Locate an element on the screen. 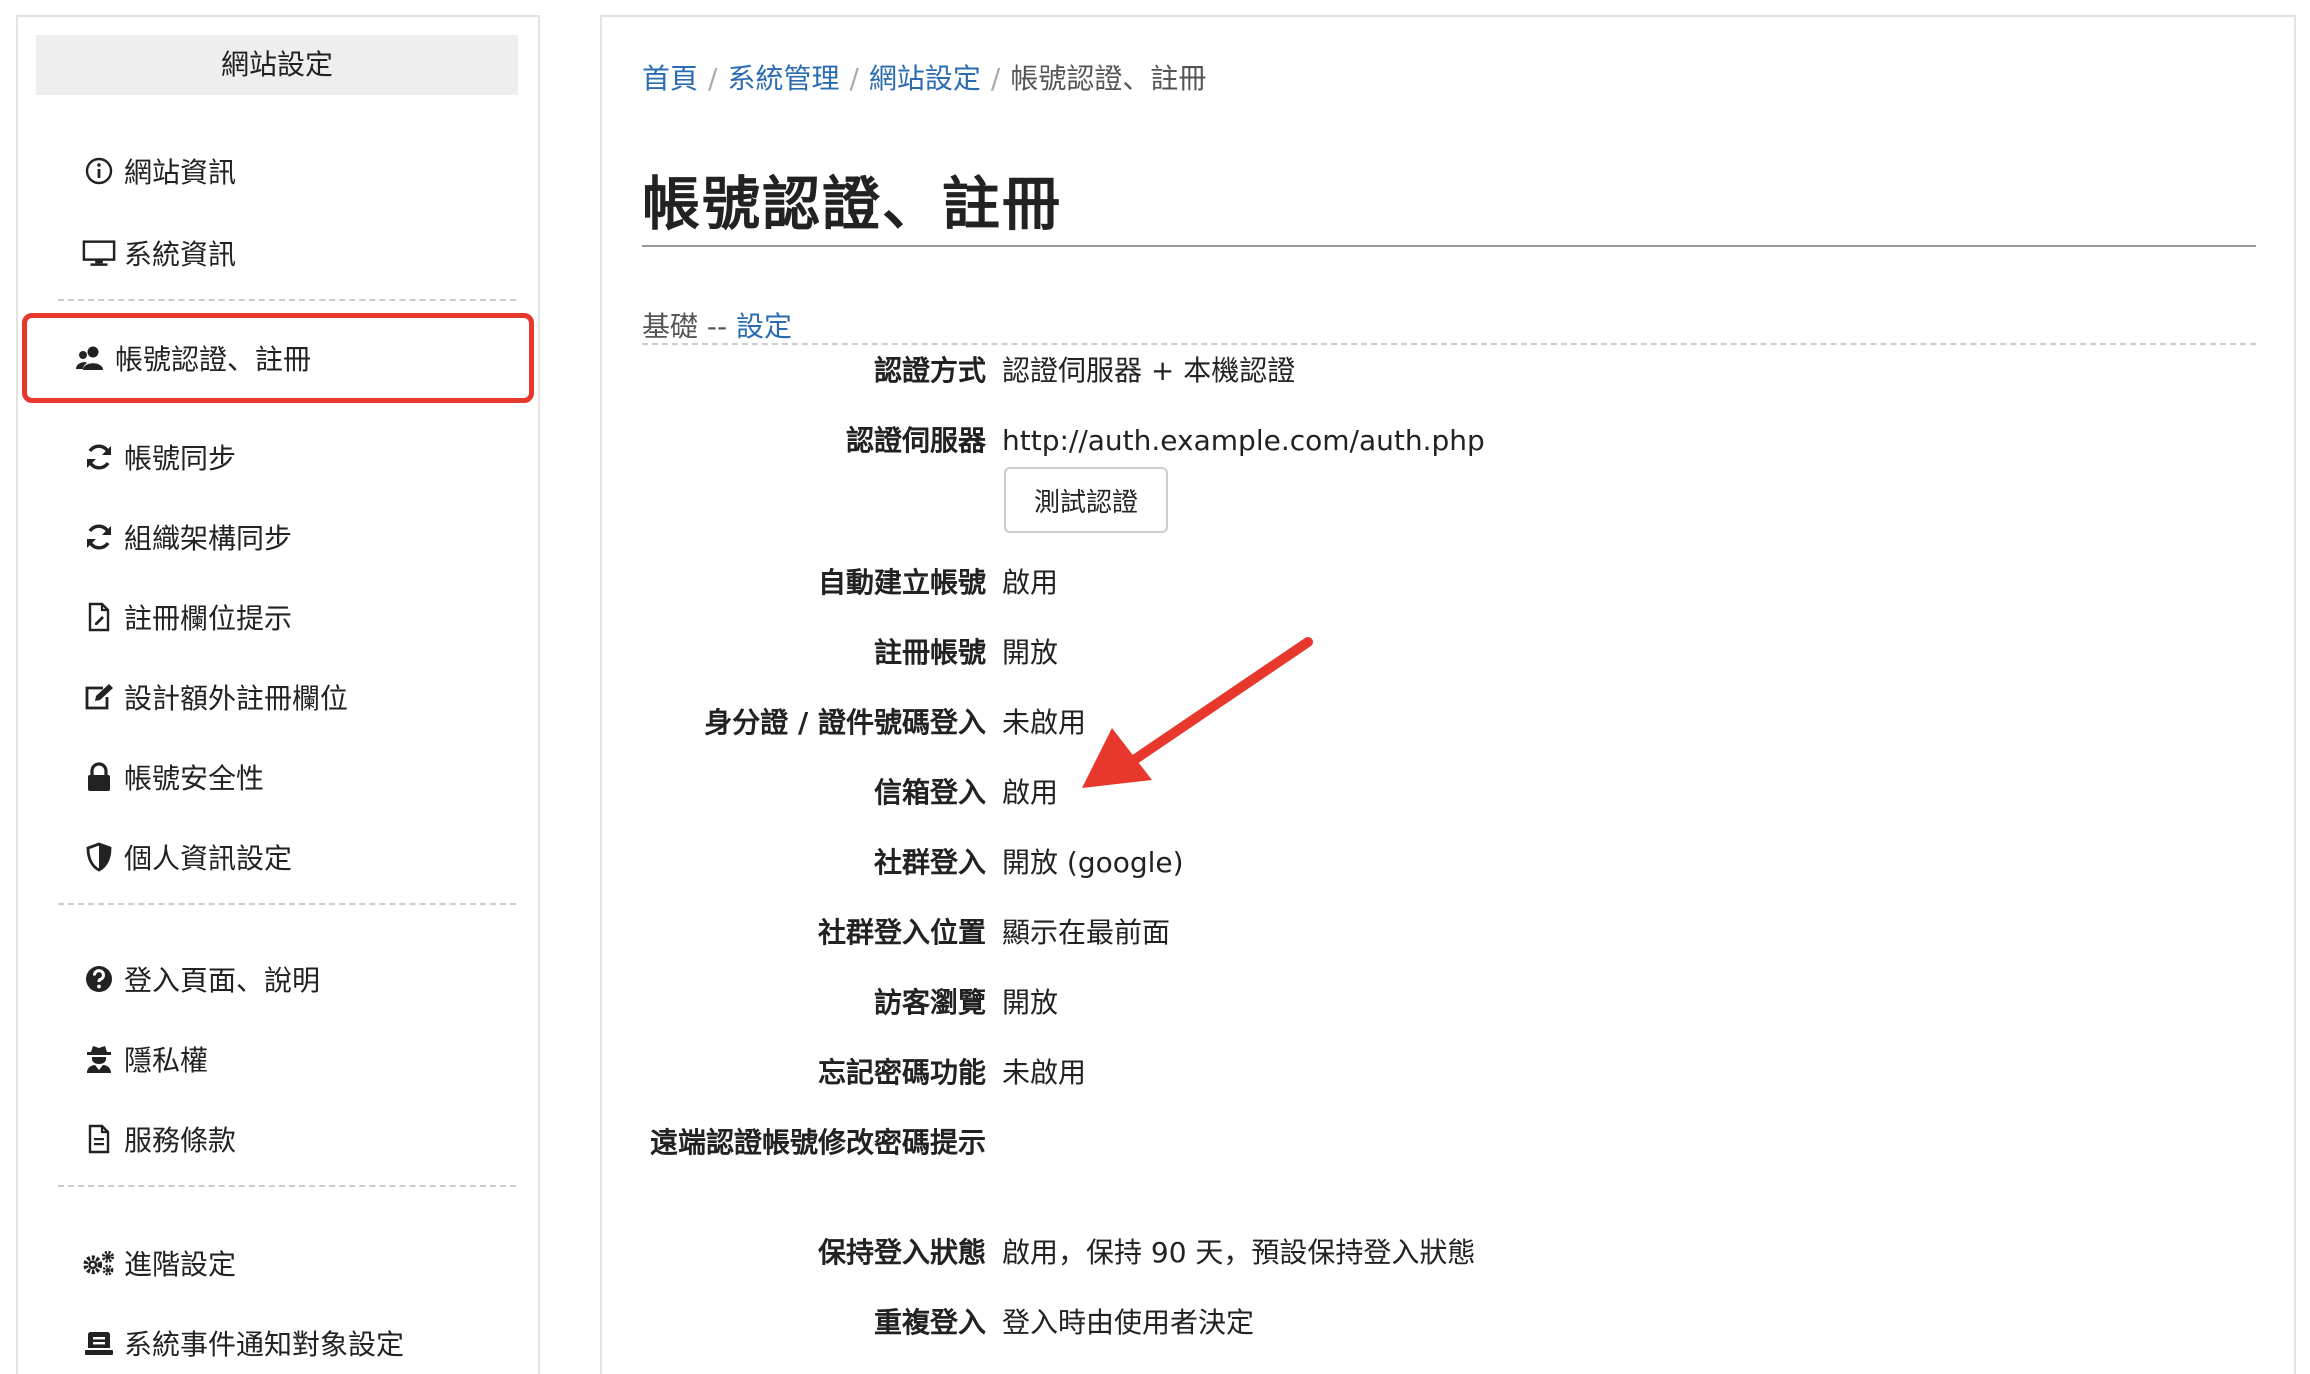  setting-value: 未啟用 is located at coordinates (1044, 1072).